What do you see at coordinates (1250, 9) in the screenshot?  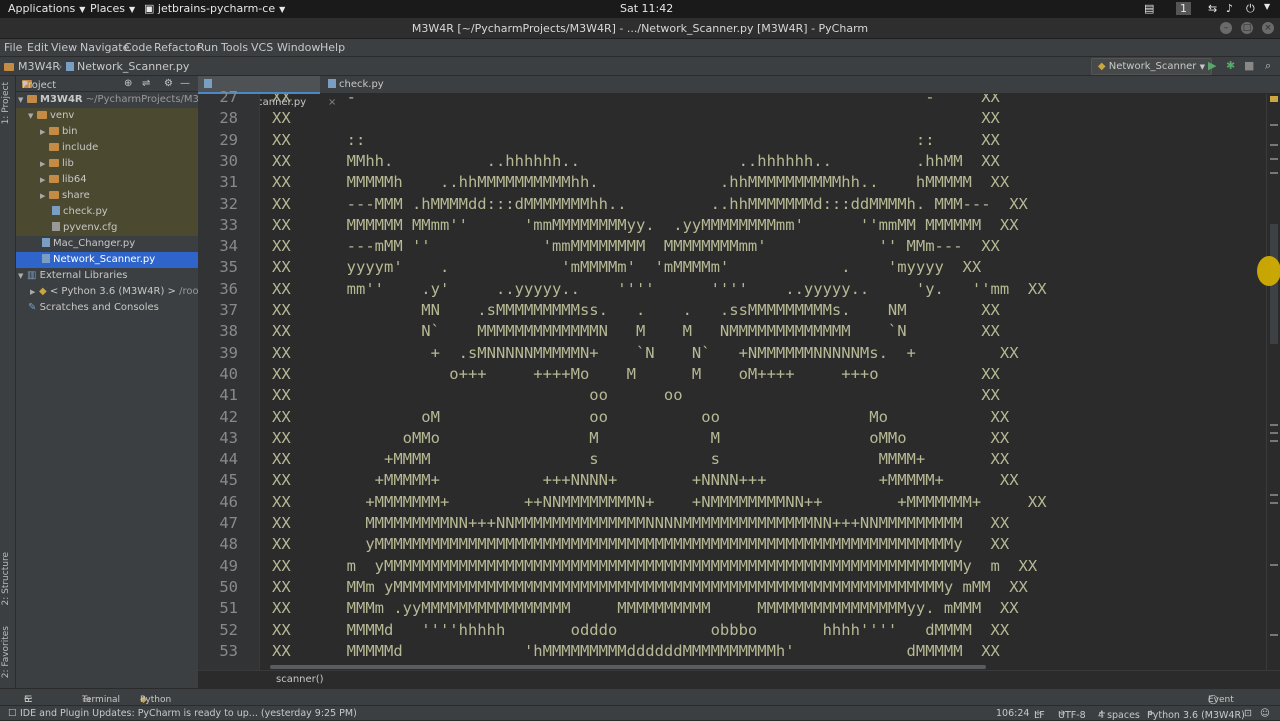 I see `power-icon: ⏻` at bounding box center [1250, 9].